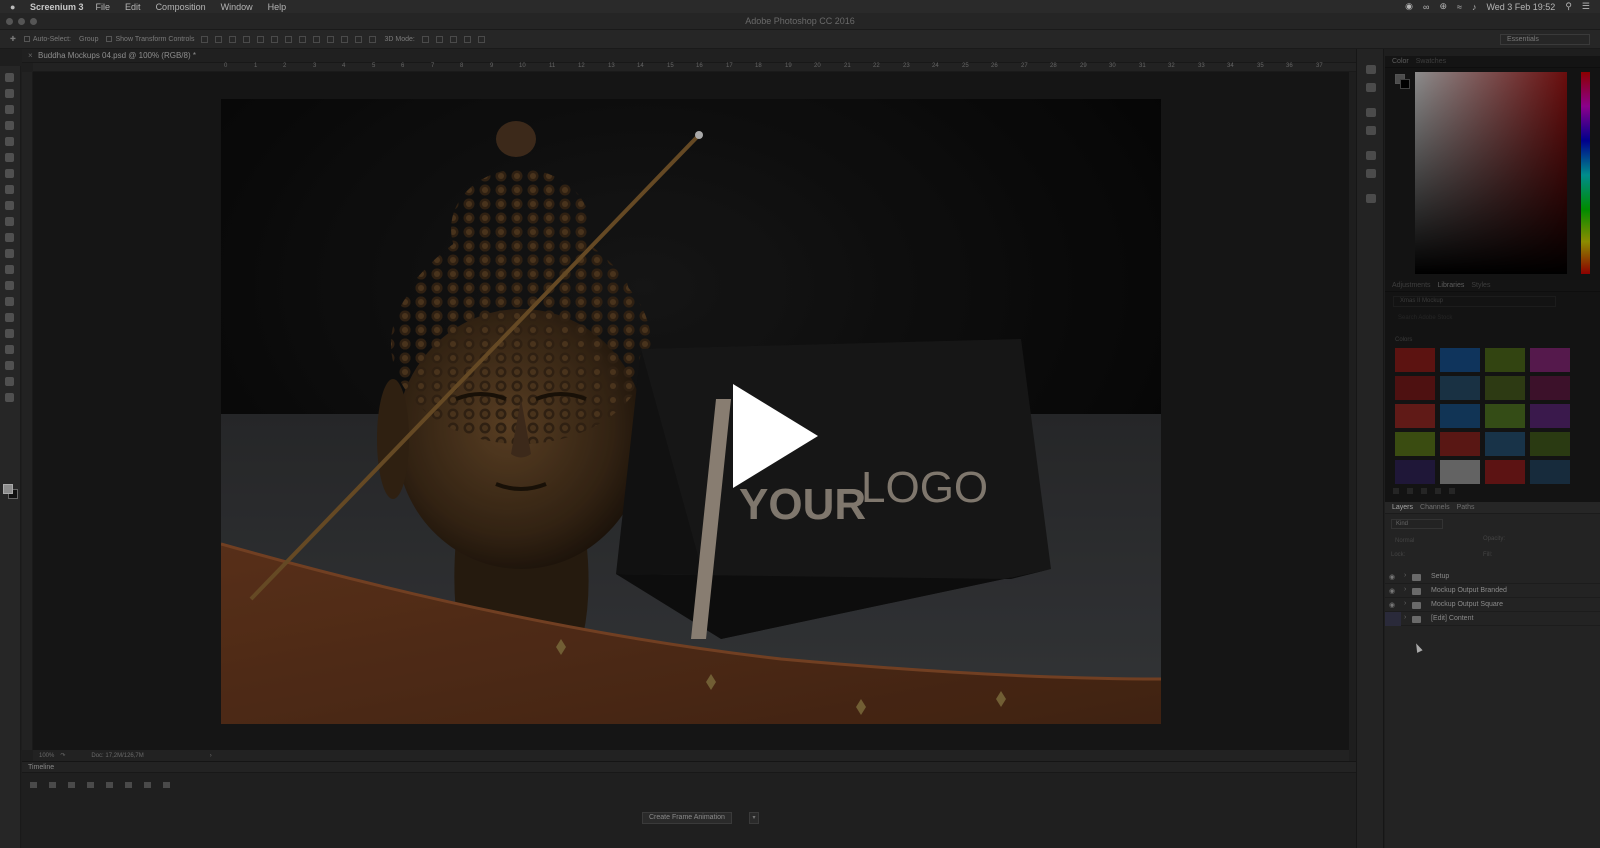 The height and width of the screenshot is (848, 1600). What do you see at coordinates (62, 755) in the screenshot?
I see `export-icon: ↷` at bounding box center [62, 755].